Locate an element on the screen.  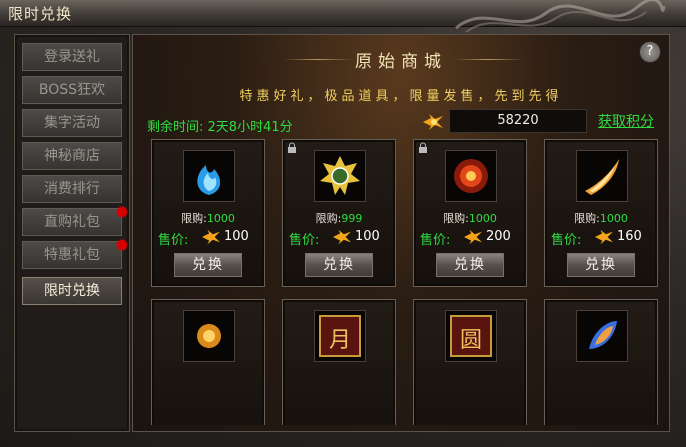
sidebar-item-label: 神秘商店 is located at coordinates (72, 156).